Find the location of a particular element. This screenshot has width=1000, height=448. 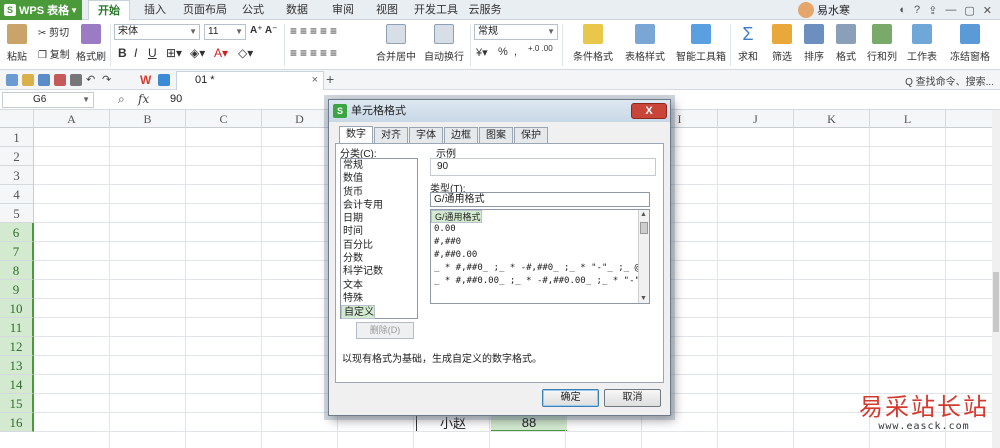

formula-input: 90 is located at coordinates (176, 99).